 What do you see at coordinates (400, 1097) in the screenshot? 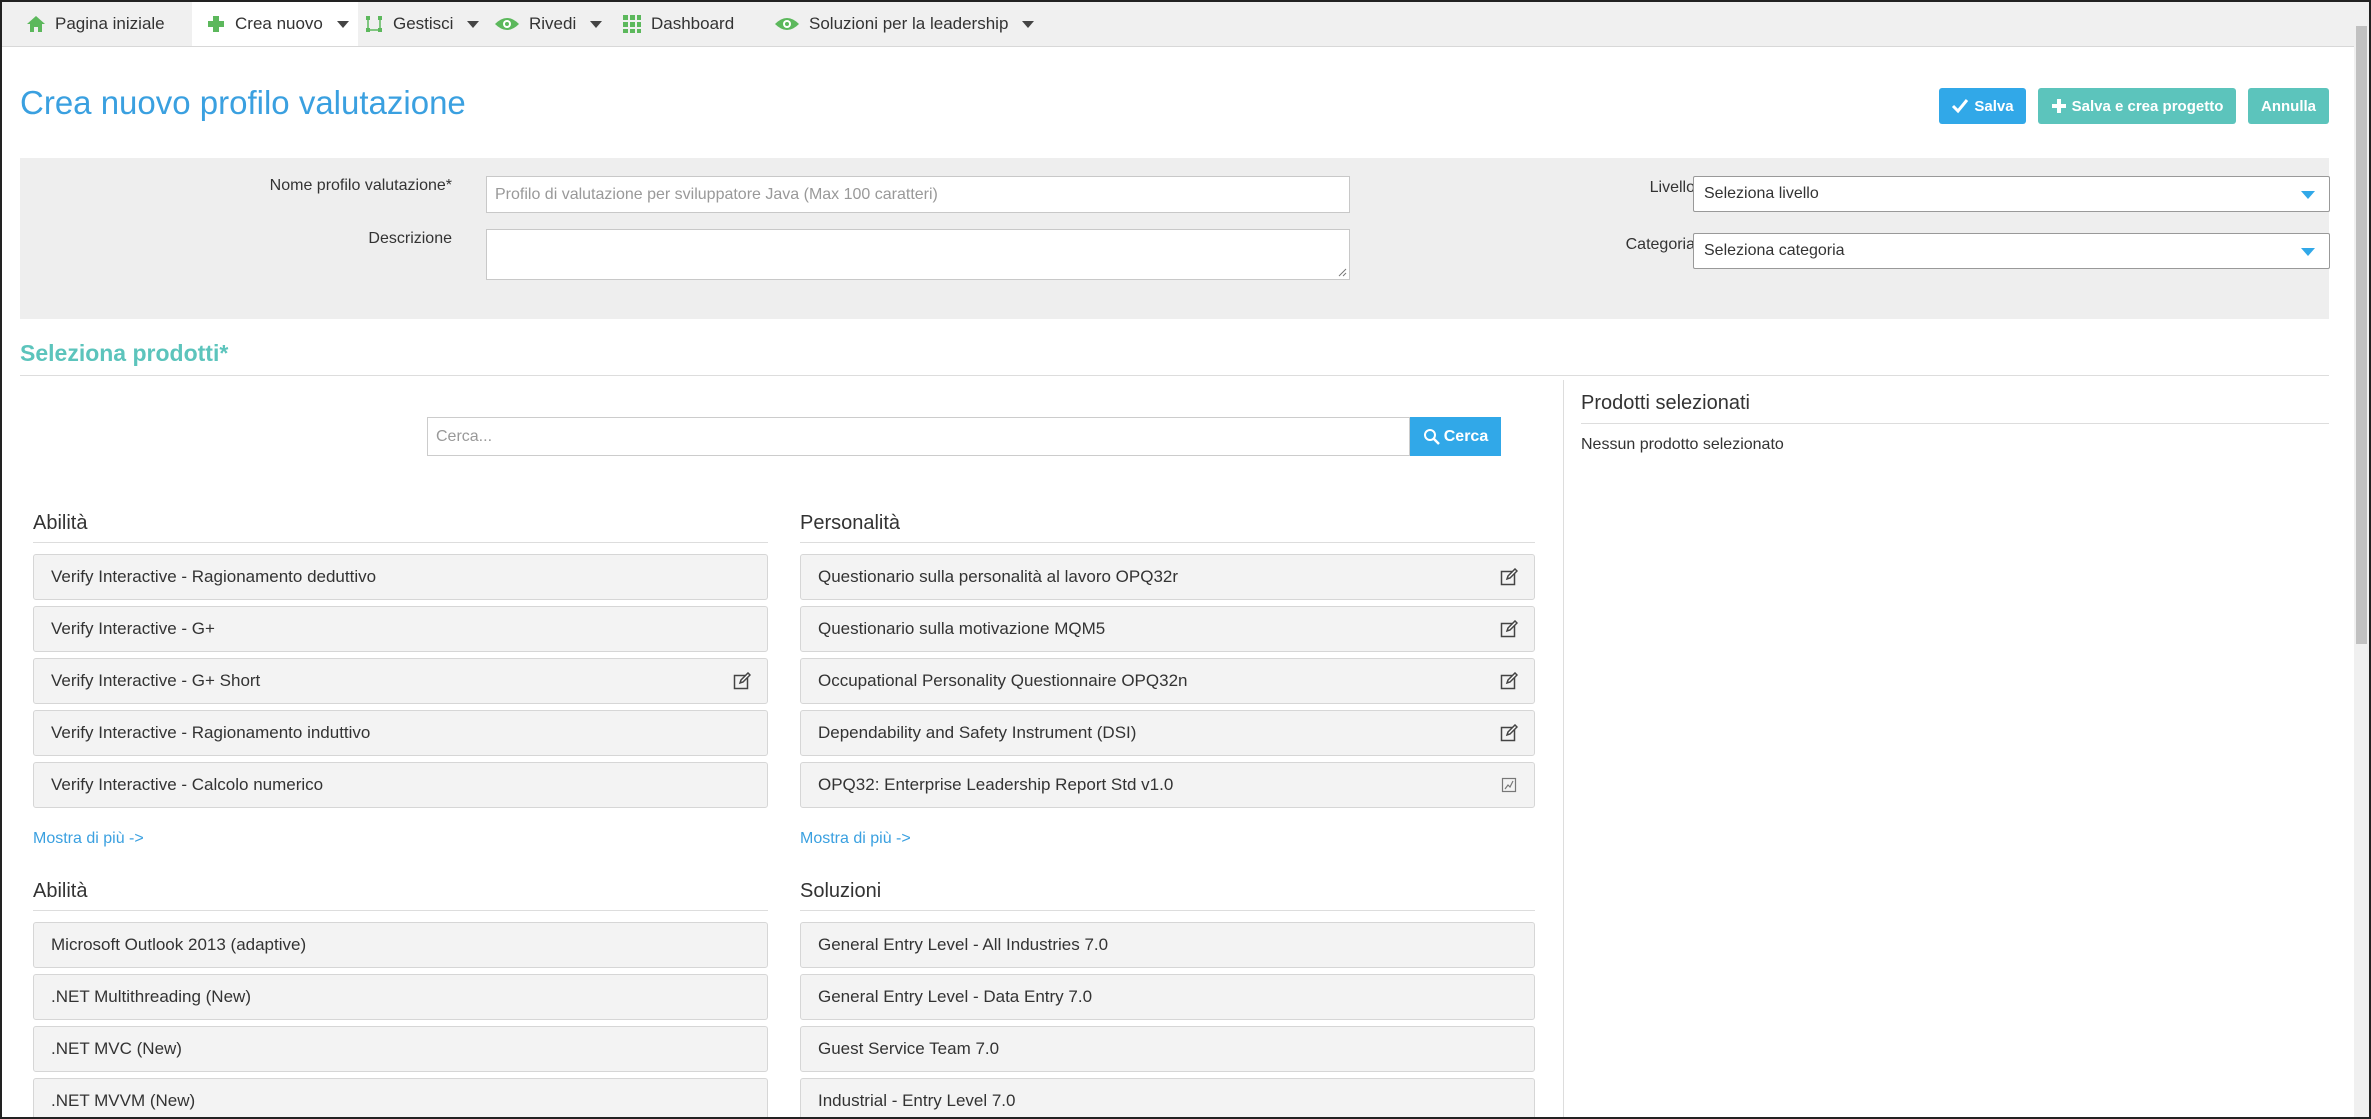
I see `product-item: .NET MVVM (New)` at bounding box center [400, 1097].